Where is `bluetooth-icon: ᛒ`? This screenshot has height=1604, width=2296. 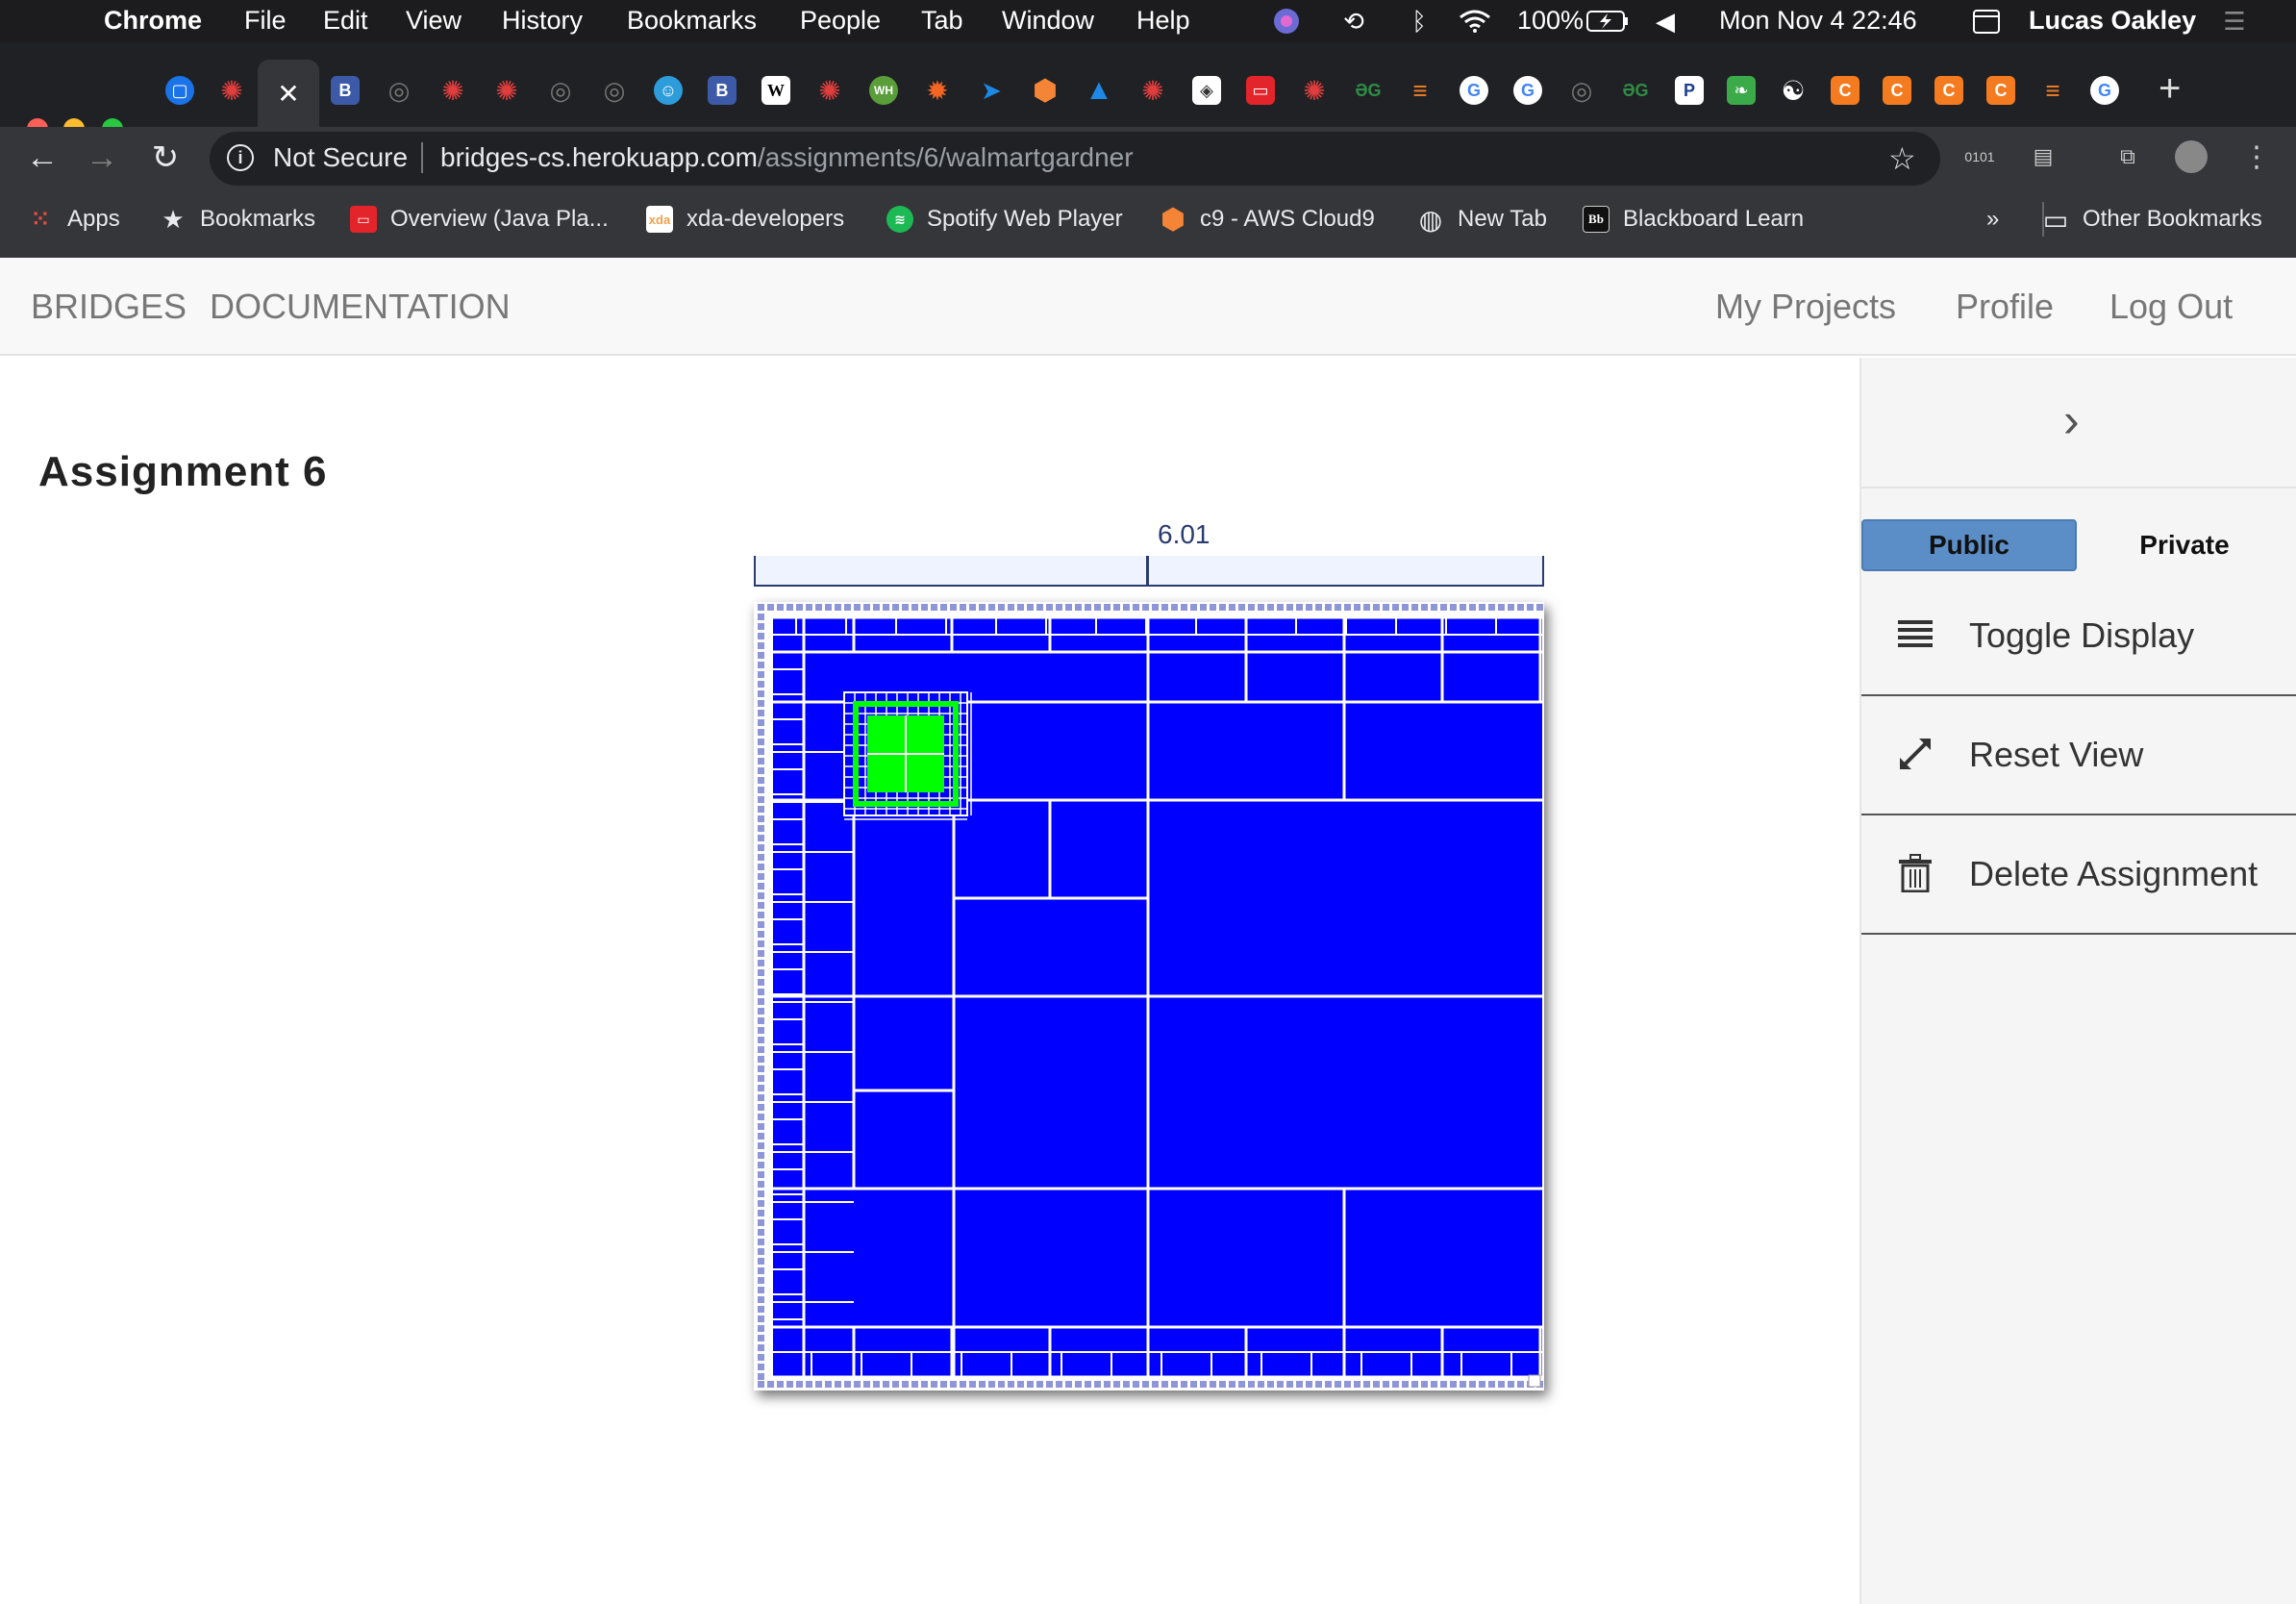
bluetooth-icon: ᛒ is located at coordinates (1419, 21).